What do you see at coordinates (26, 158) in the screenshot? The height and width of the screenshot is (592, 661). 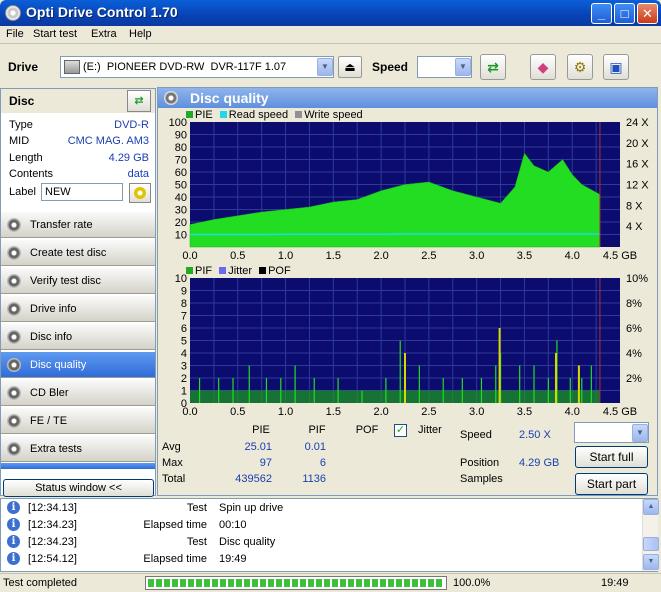 I see `disc-length-key: Length` at bounding box center [26, 158].